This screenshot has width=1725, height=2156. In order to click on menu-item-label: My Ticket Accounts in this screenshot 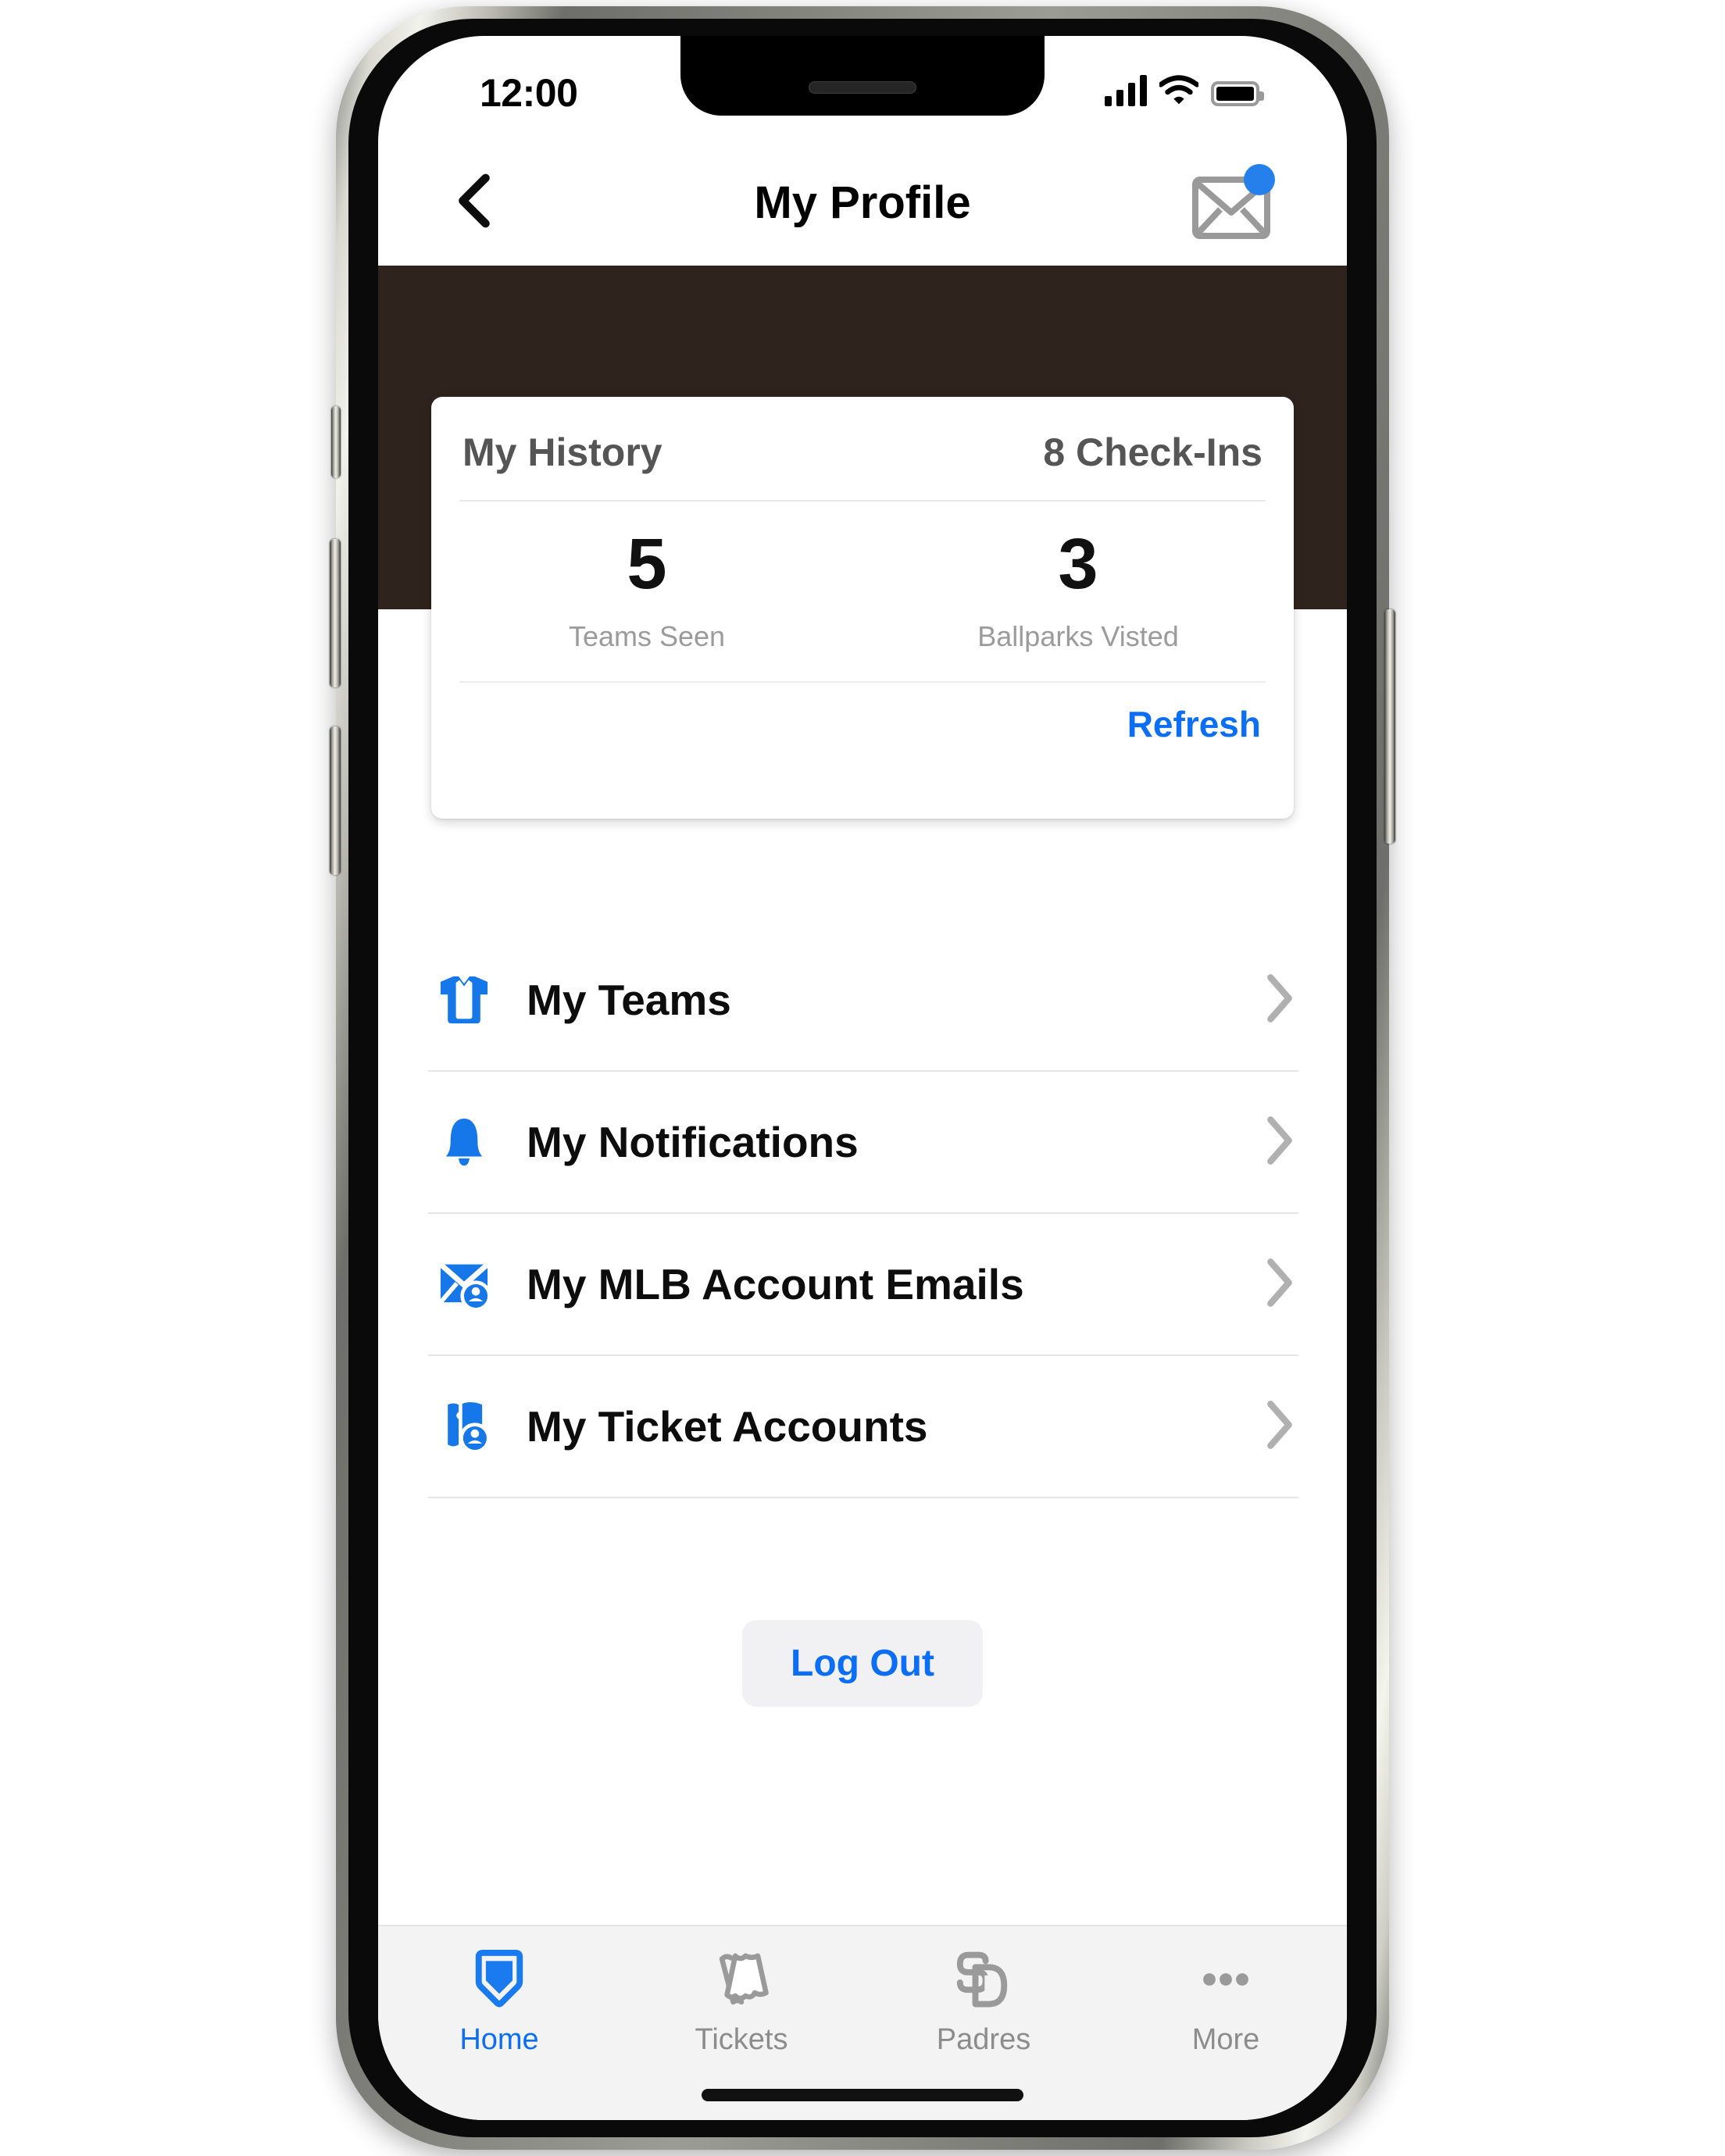, I will do `click(727, 1427)`.